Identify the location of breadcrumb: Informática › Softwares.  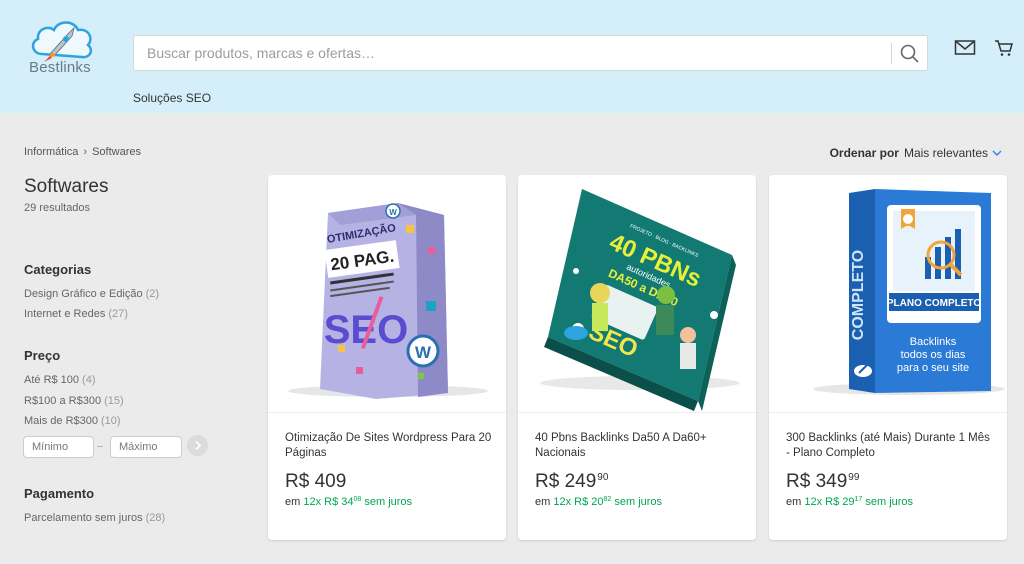
(82, 152).